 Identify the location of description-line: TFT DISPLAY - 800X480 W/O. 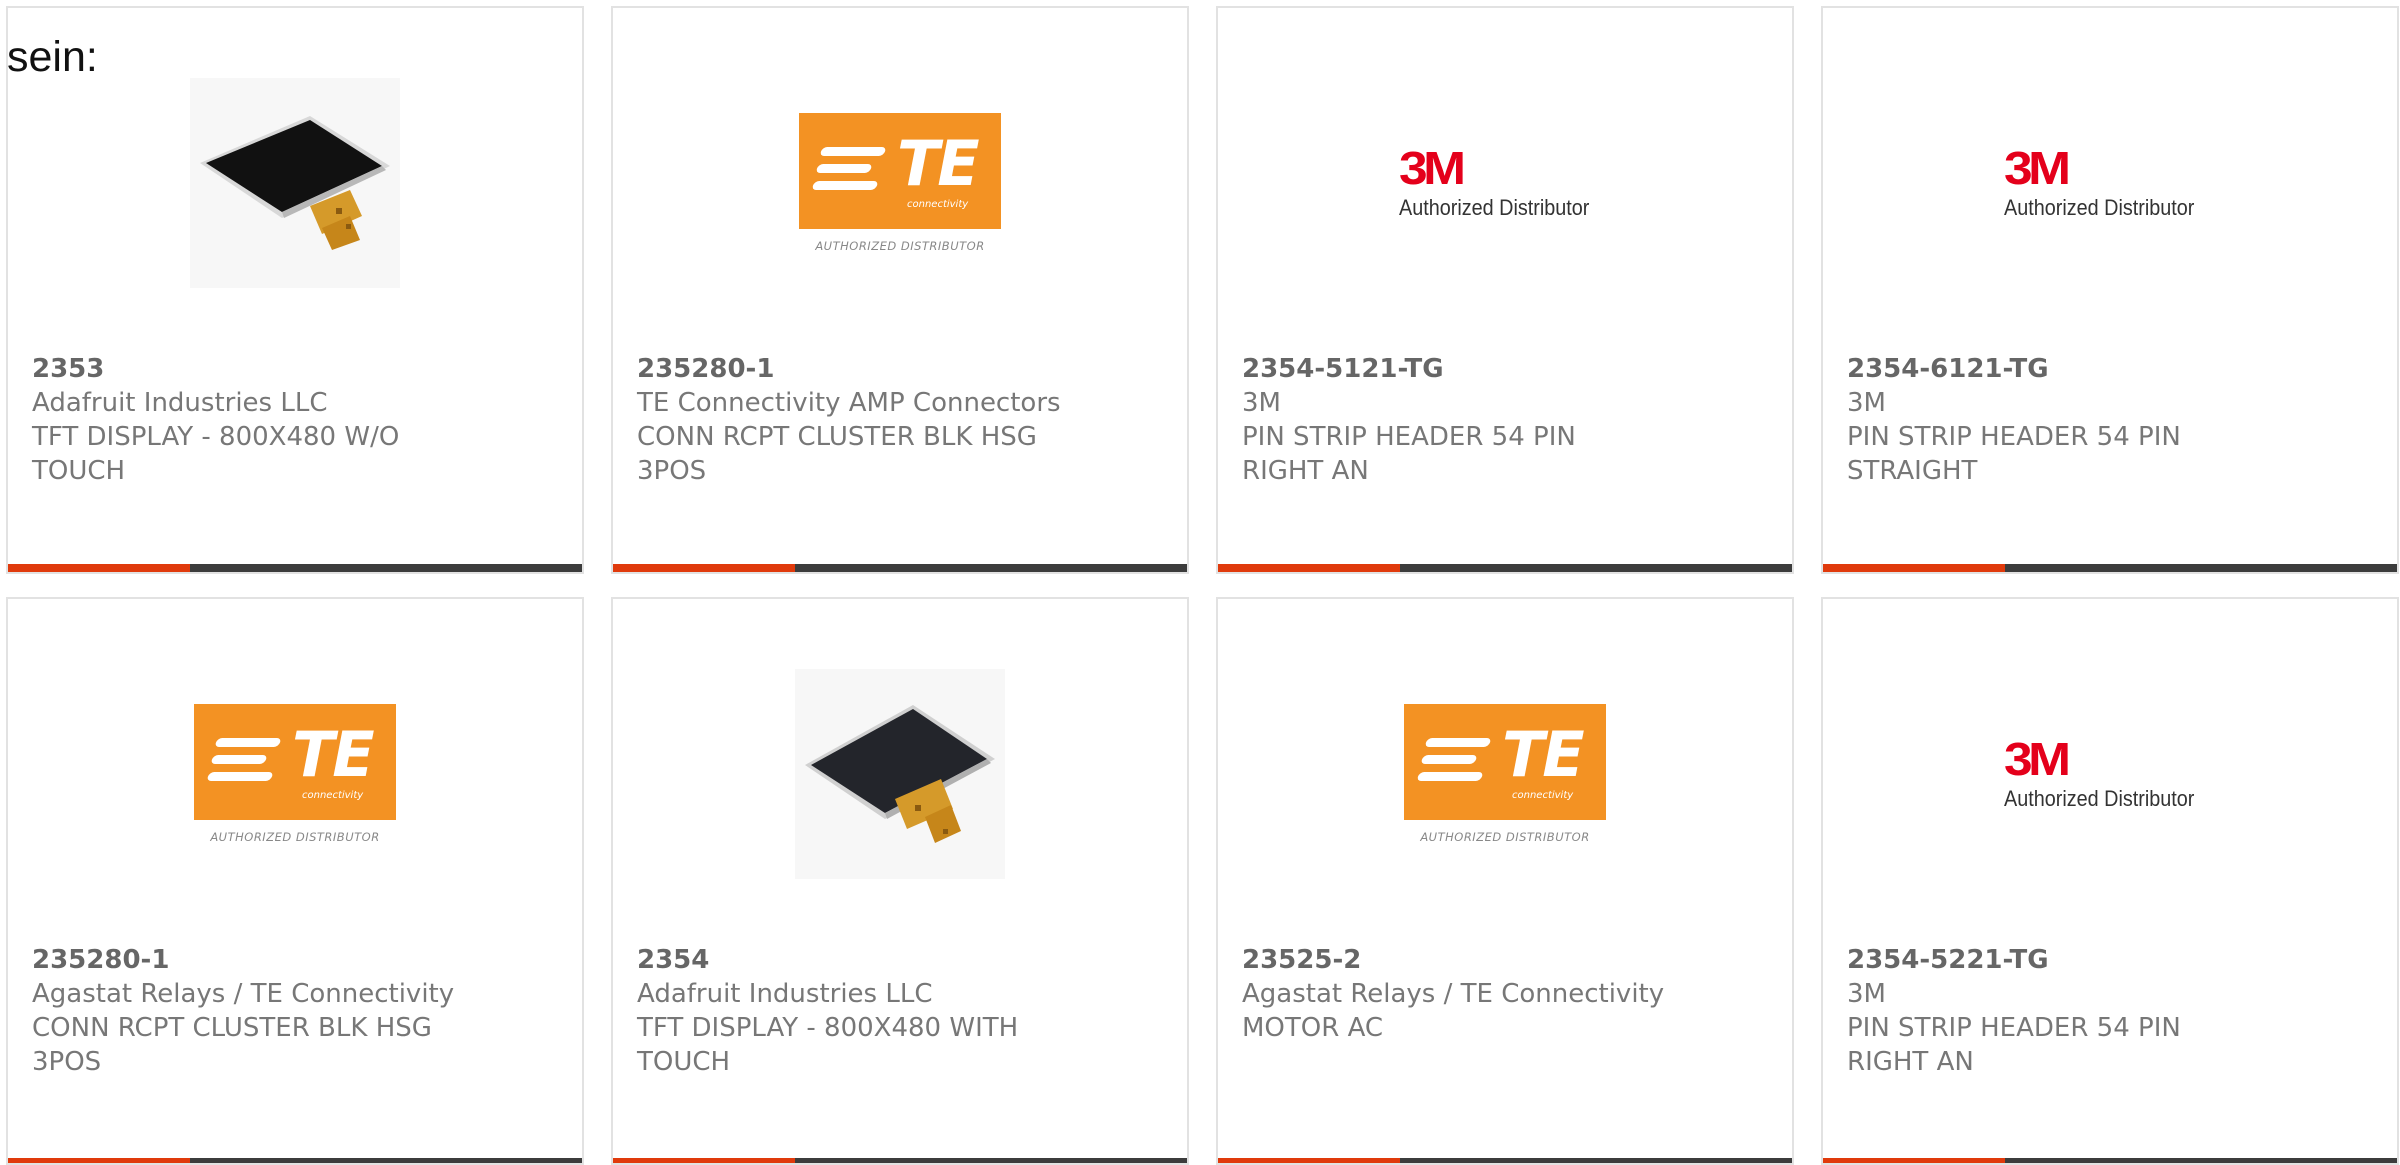
(216, 437).